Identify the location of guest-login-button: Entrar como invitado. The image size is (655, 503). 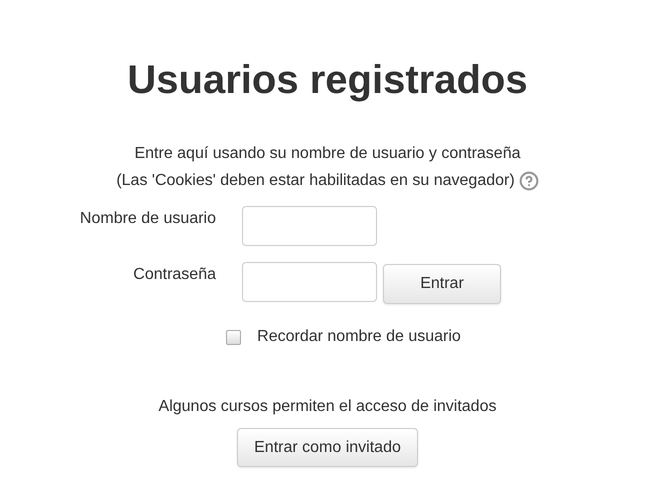
(327, 447).